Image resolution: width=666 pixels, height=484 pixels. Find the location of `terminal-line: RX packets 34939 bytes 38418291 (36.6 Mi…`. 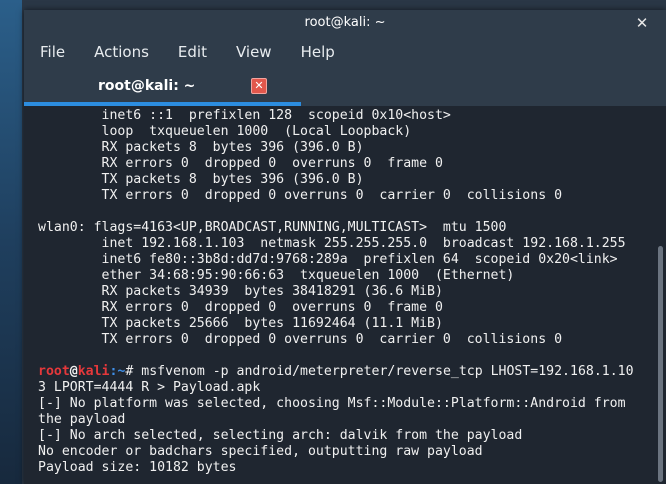

terminal-line: RX packets 34939 bytes 38418291 (36.6 Mi… is located at coordinates (240, 291).